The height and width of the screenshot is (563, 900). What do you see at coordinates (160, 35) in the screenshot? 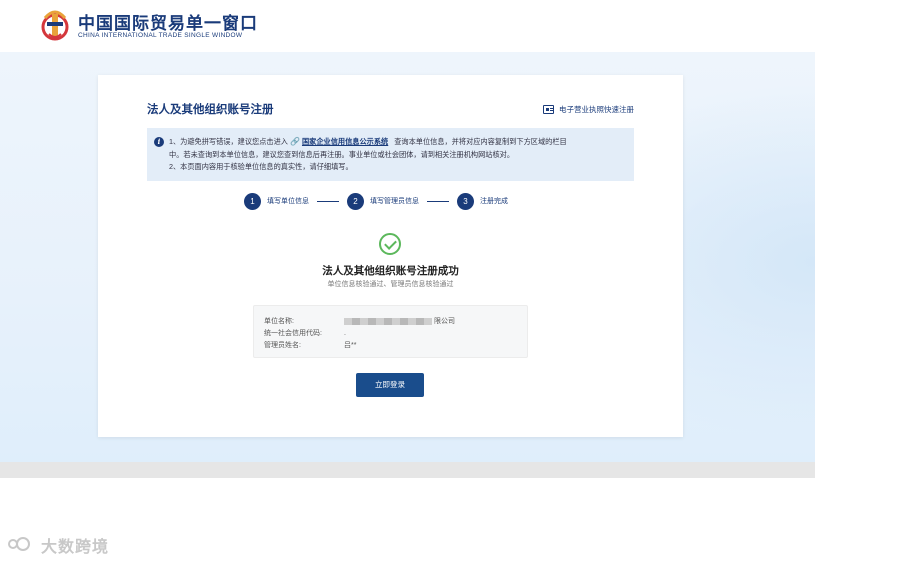
I see `brand-name-en: CHINA INTERNATIONAL TRADE SINGLE WINDOW` at bounding box center [160, 35].